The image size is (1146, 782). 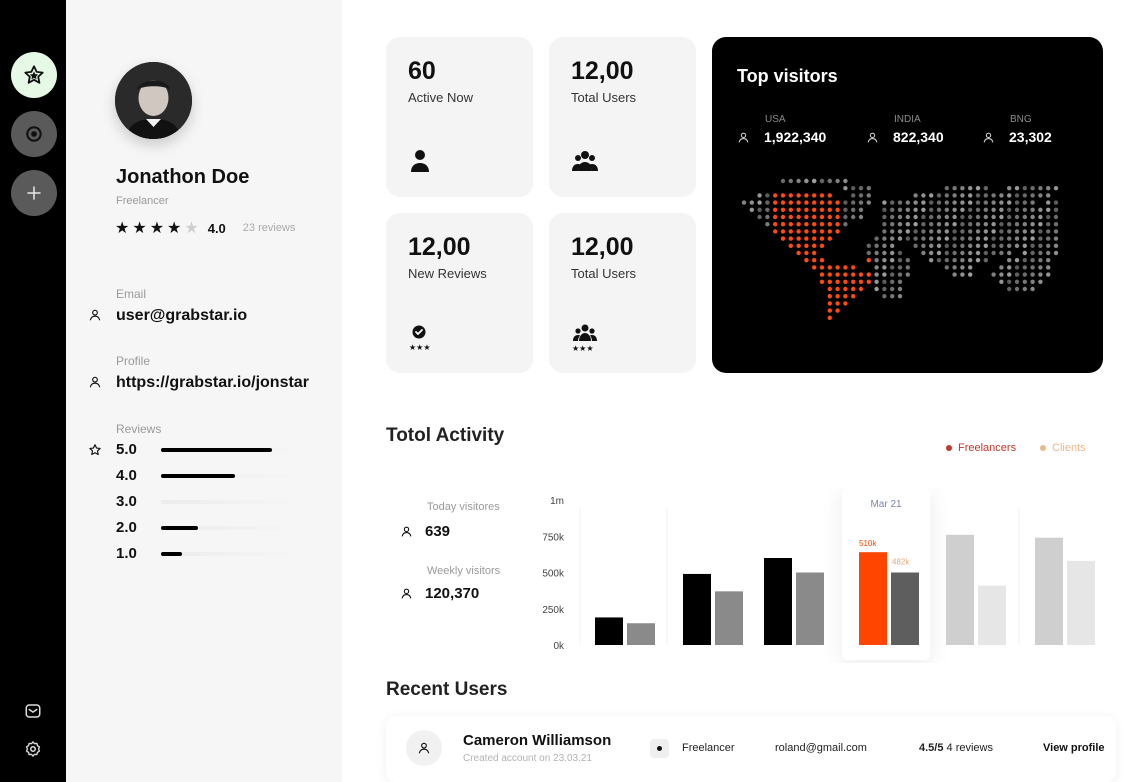 What do you see at coordinates (34, 193) in the screenshot?
I see `nav-add-button` at bounding box center [34, 193].